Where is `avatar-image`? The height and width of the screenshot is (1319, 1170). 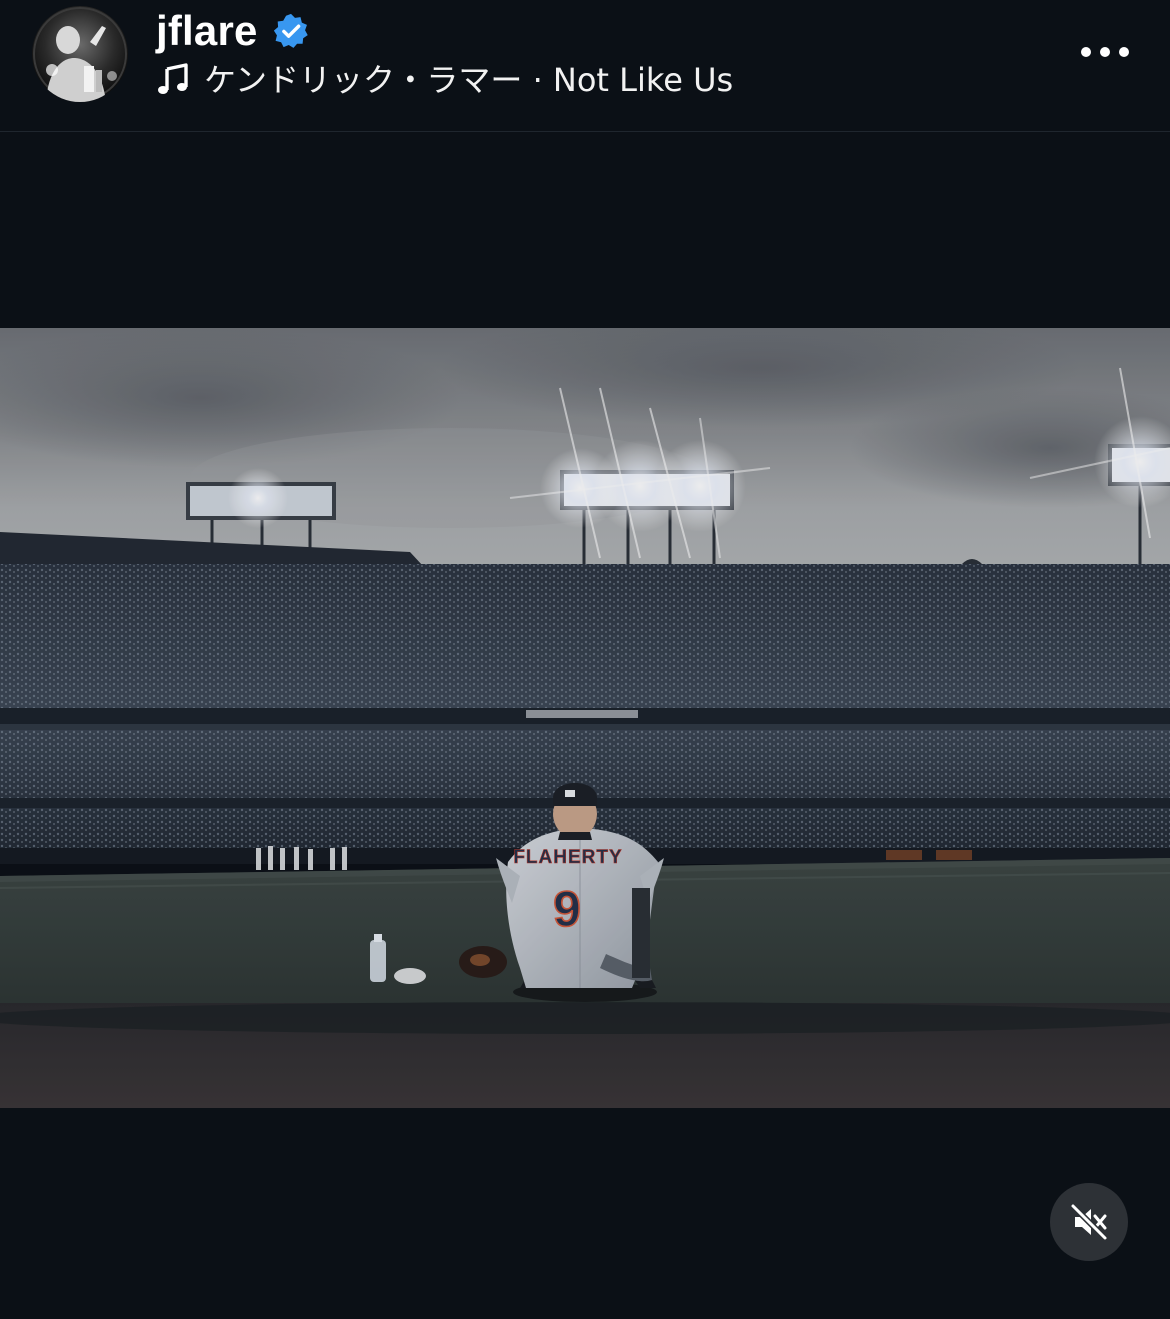
avatar-image is located at coordinates (80, 54).